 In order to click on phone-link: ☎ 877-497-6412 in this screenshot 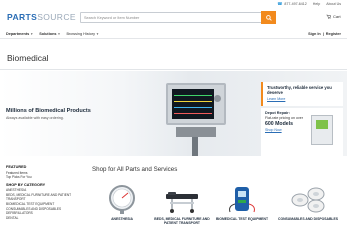, I will do `click(291, 3)`.